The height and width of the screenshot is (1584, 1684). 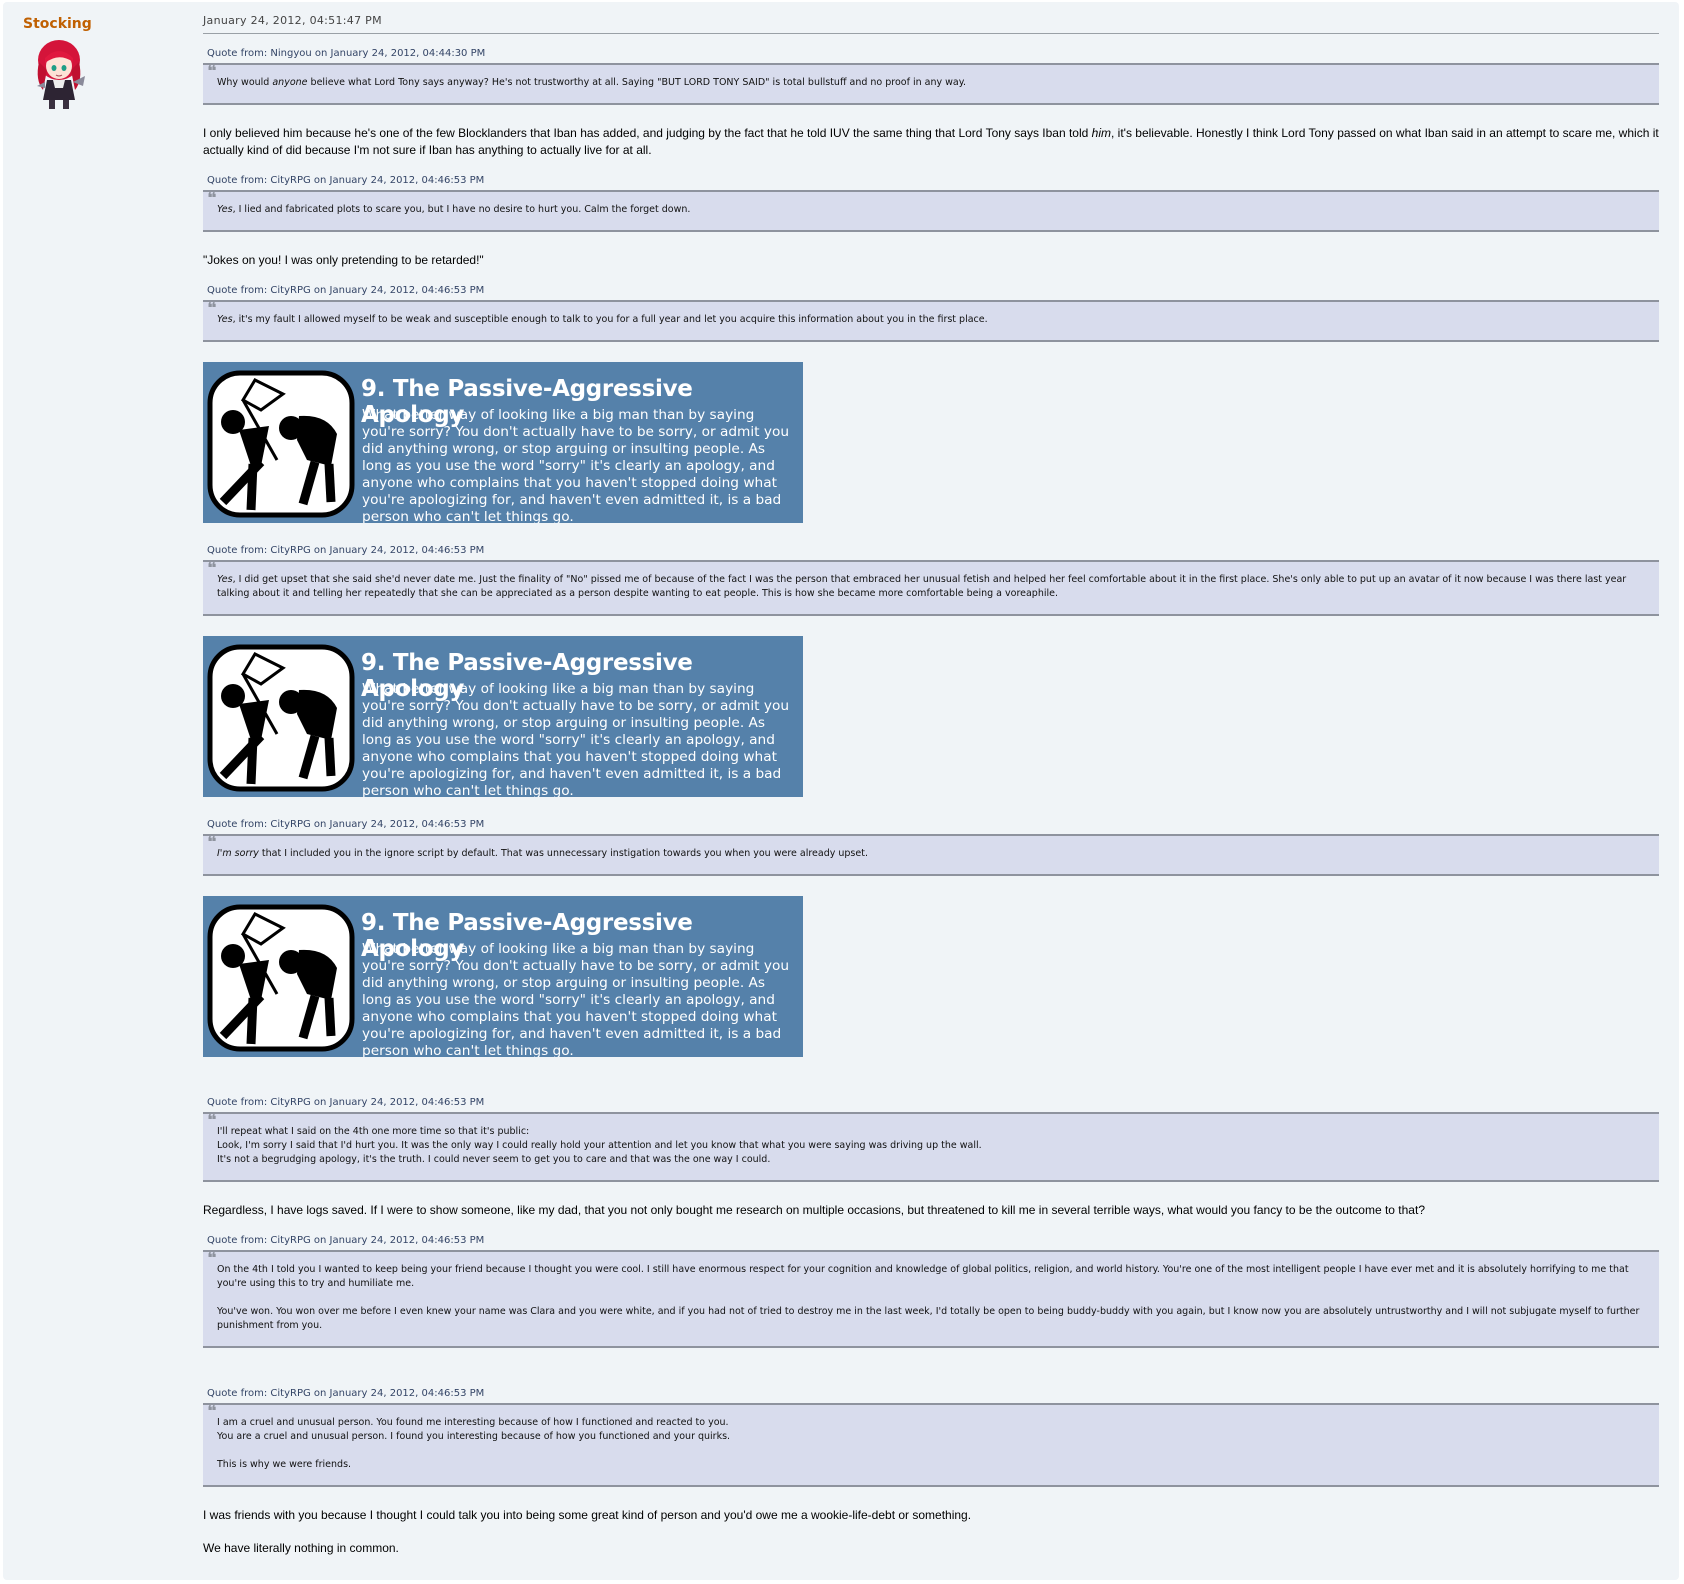 I want to click on anime-girl-avatar-icon, so click(x=59, y=75).